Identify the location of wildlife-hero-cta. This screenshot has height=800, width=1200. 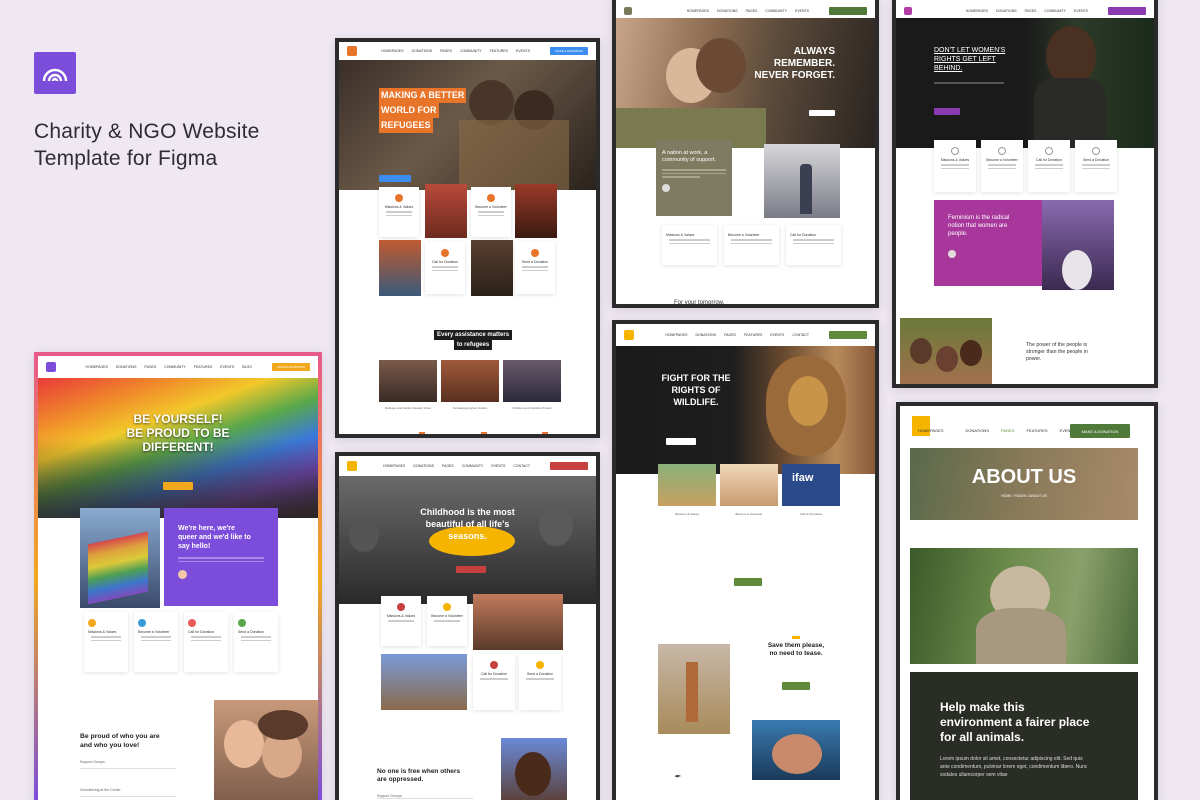
(681, 441).